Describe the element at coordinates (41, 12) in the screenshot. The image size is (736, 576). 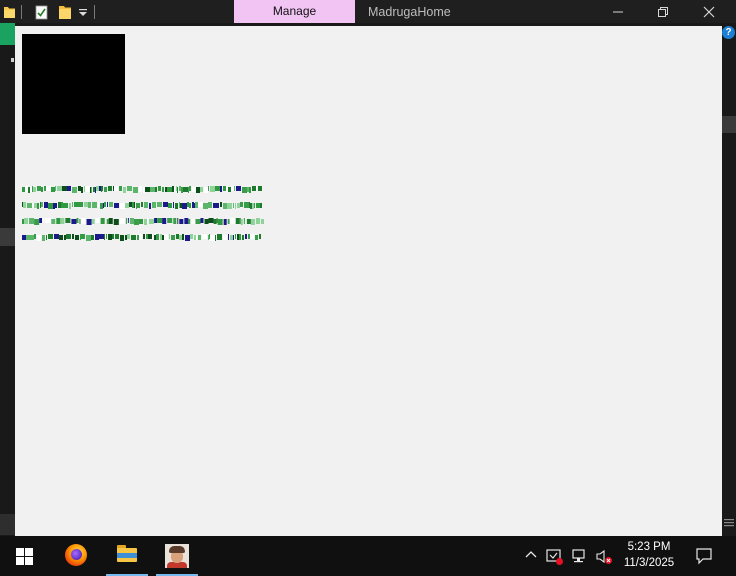
I see `properties-check-icon` at that location.